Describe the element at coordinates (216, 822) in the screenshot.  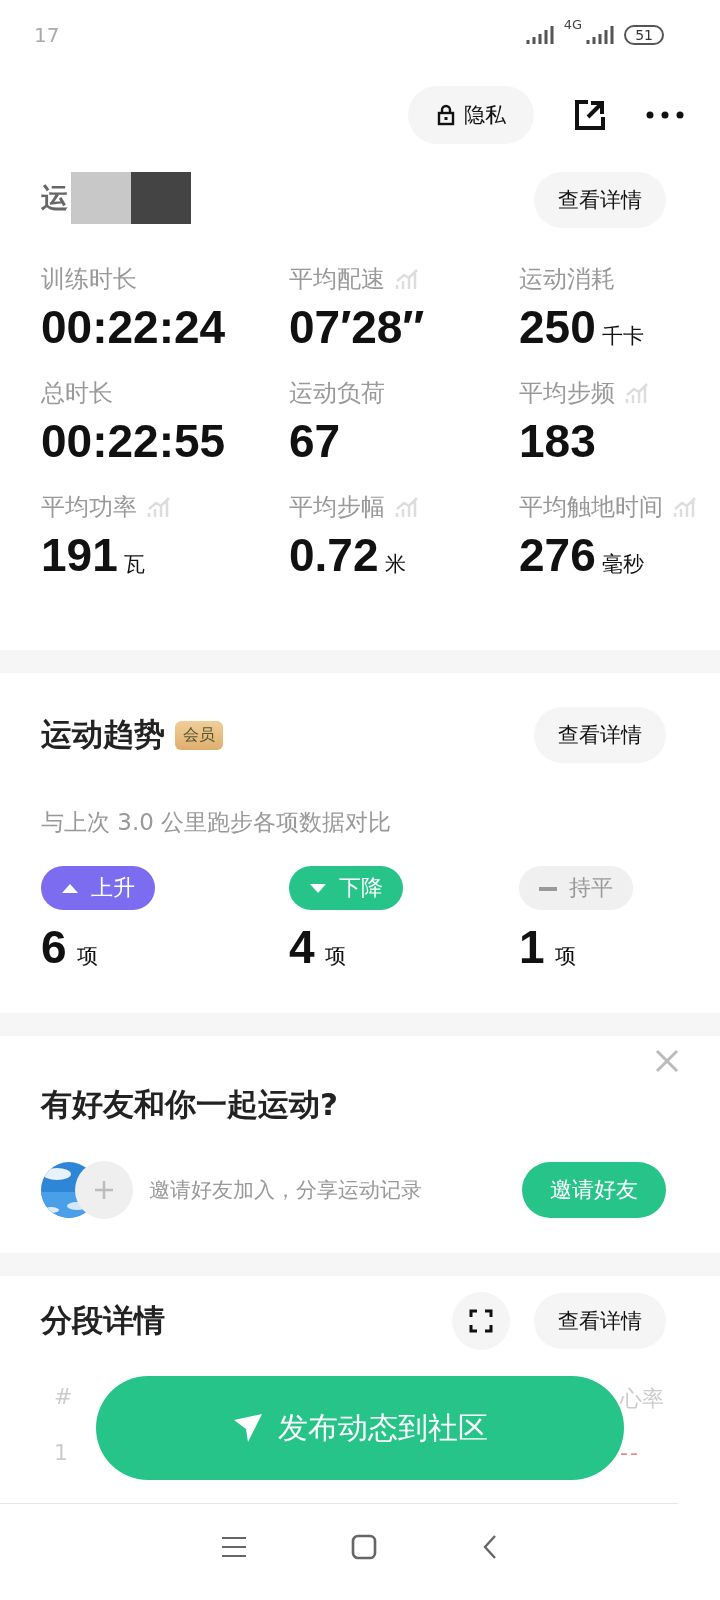
I see `comparison-text: 与上次 3.0 公里跑步各项数据对比` at that location.